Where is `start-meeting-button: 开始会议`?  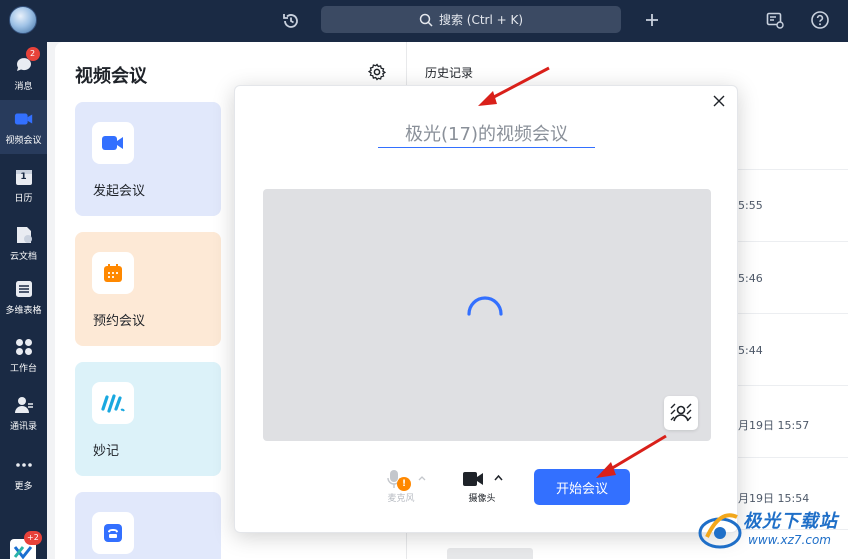
start-meeting-button: 开始会议 is located at coordinates (582, 487).